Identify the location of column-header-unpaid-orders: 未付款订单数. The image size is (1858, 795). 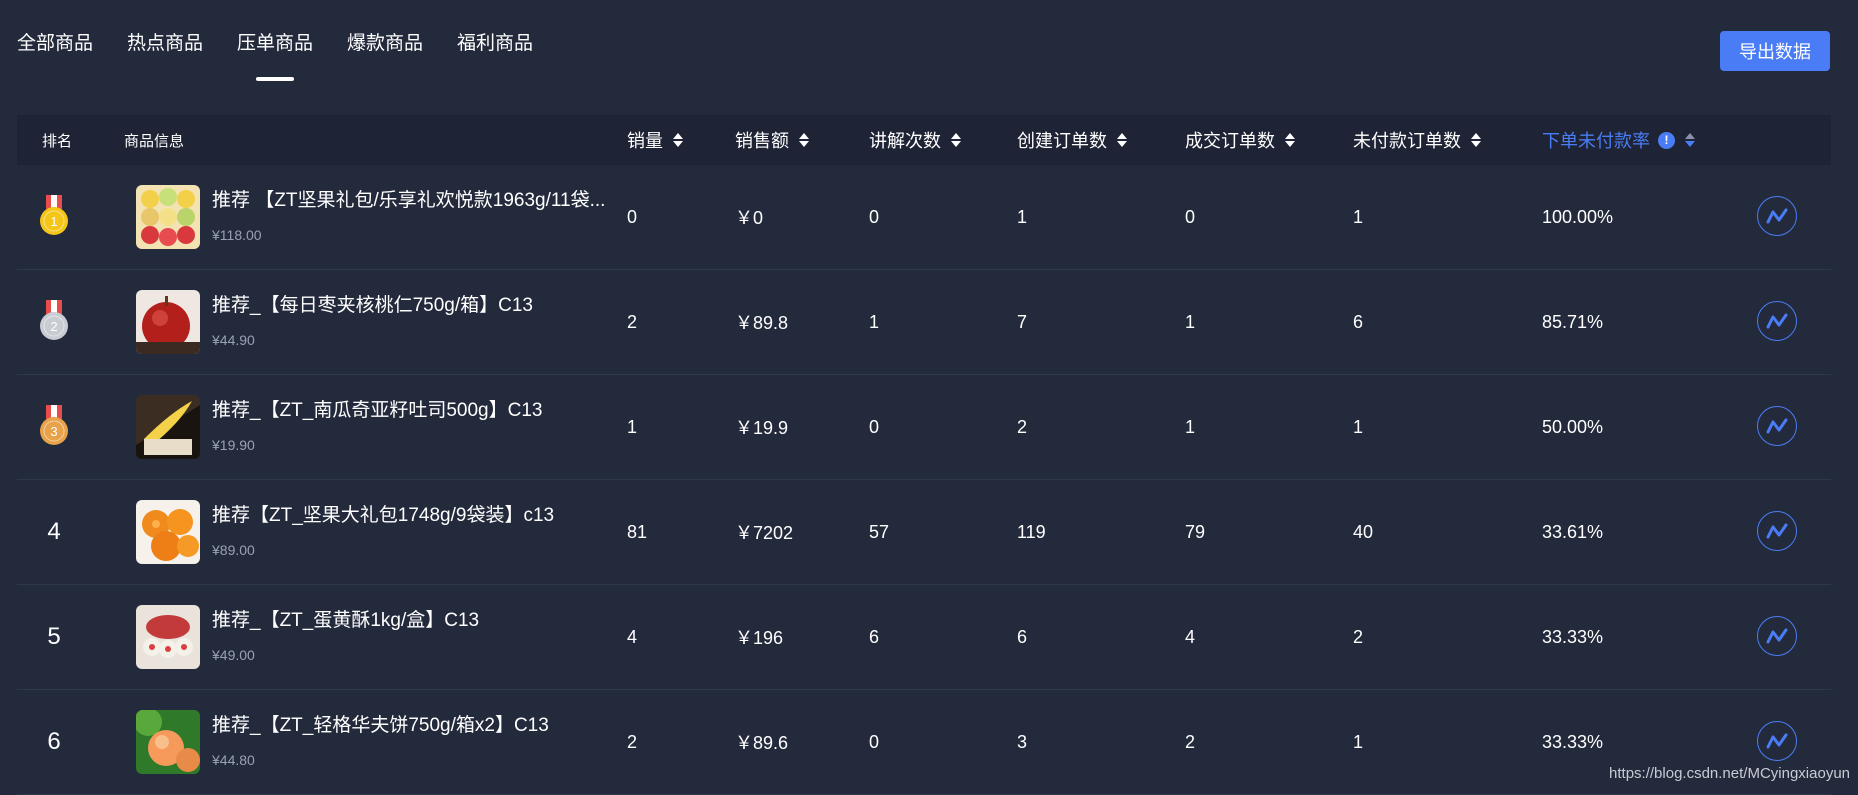
(1417, 140).